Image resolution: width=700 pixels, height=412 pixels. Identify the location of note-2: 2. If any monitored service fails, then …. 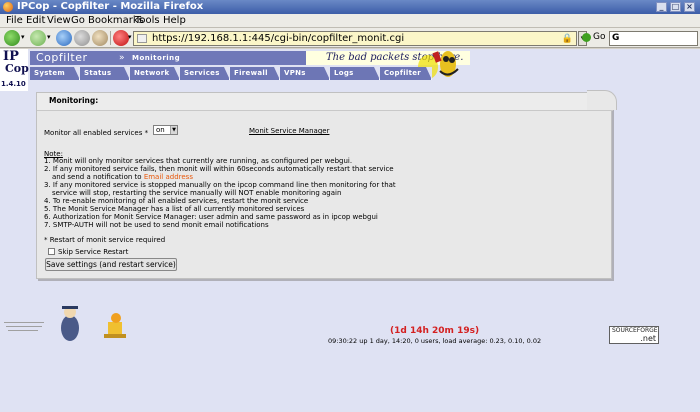
(219, 169).